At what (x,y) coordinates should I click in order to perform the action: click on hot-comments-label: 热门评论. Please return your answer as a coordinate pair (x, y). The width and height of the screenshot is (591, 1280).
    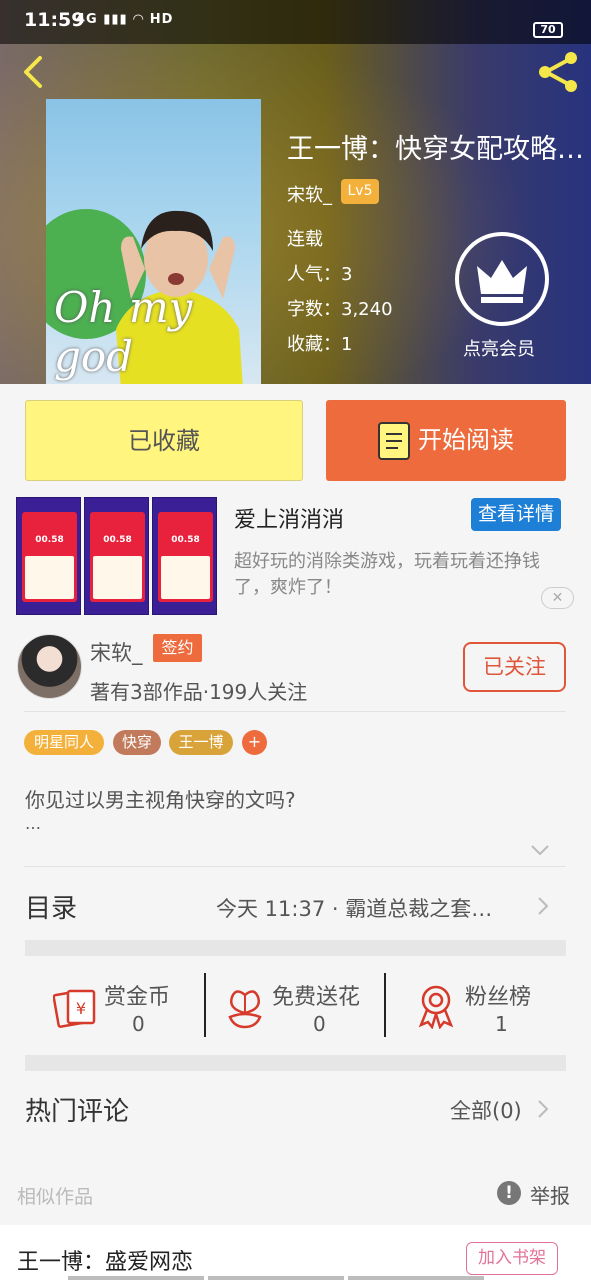
    Looking at the image, I should click on (77, 1112).